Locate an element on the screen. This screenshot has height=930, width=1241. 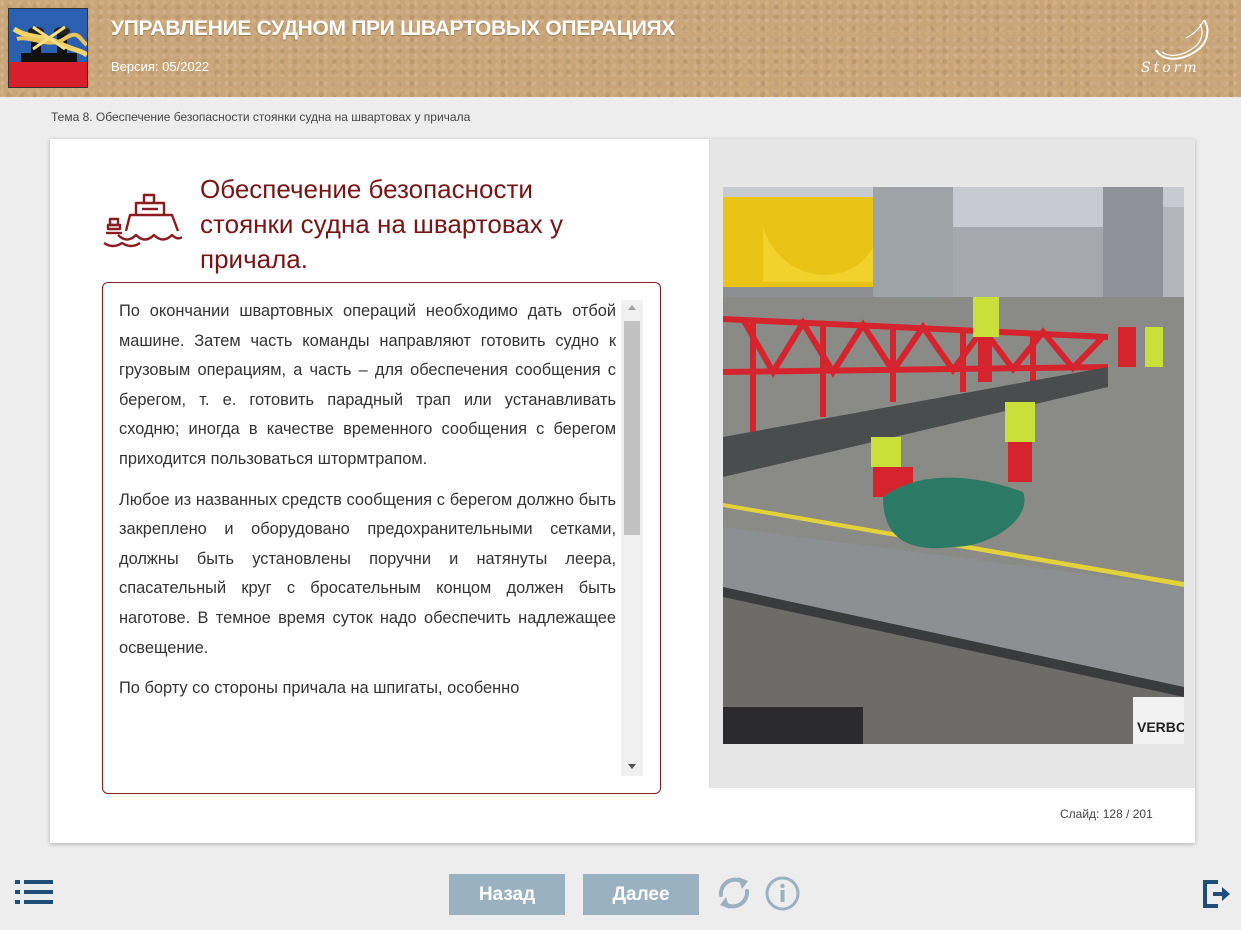
menu-list-icon is located at coordinates (34, 892).